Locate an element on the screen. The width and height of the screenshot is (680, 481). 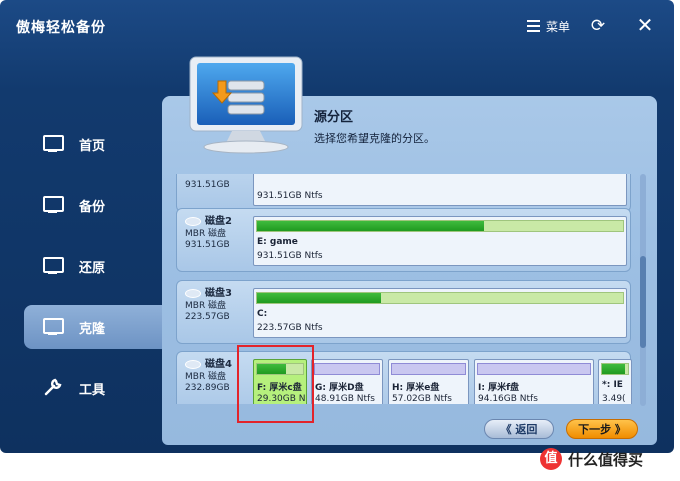
computer-disk-icon is located at coordinates (247, 105).